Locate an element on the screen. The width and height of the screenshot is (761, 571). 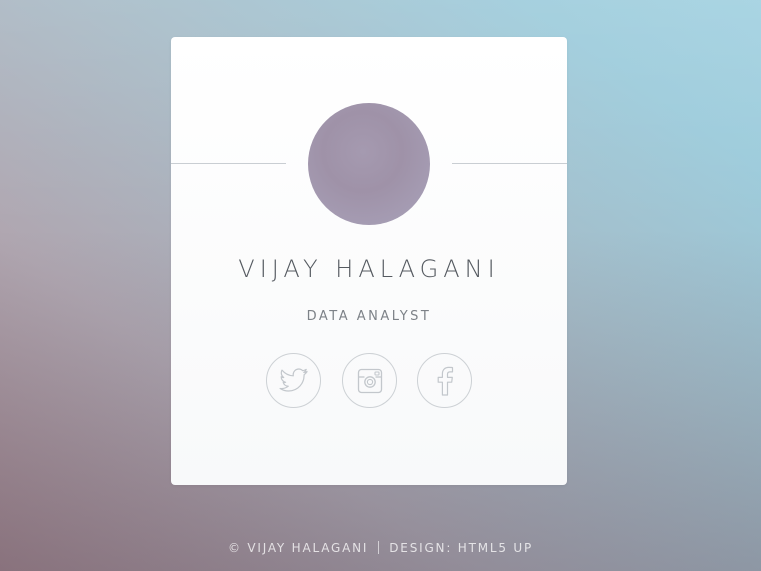
footer: © VIJAY HALAGANI DESIGN: HTML5 UP is located at coordinates (380, 548).